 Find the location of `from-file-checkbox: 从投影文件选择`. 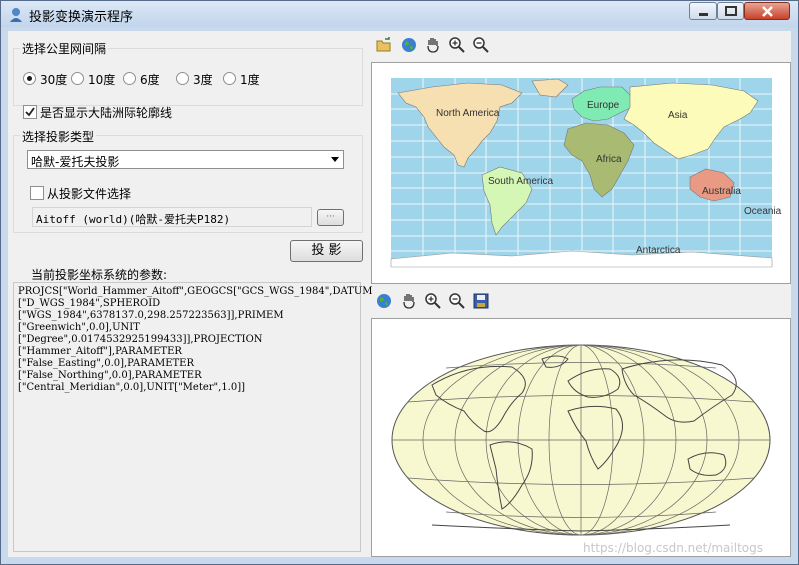

from-file-checkbox: 从投影文件选择 is located at coordinates (130, 193).